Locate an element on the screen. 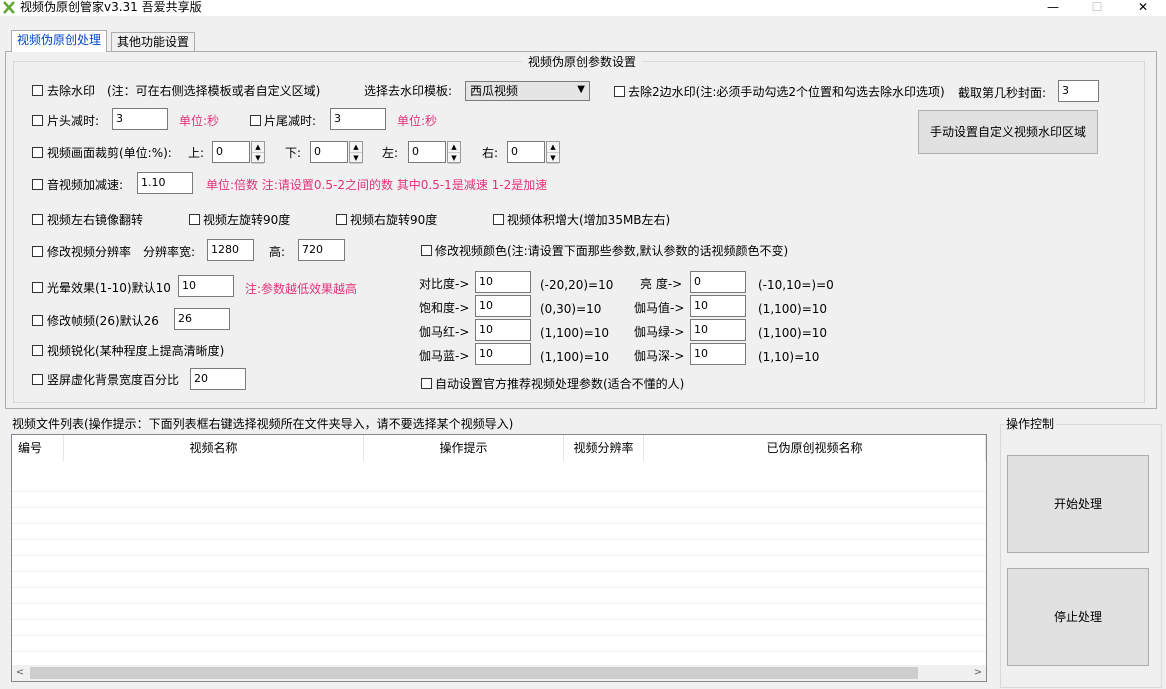  auto-params-checkbox is located at coordinates (426, 383).